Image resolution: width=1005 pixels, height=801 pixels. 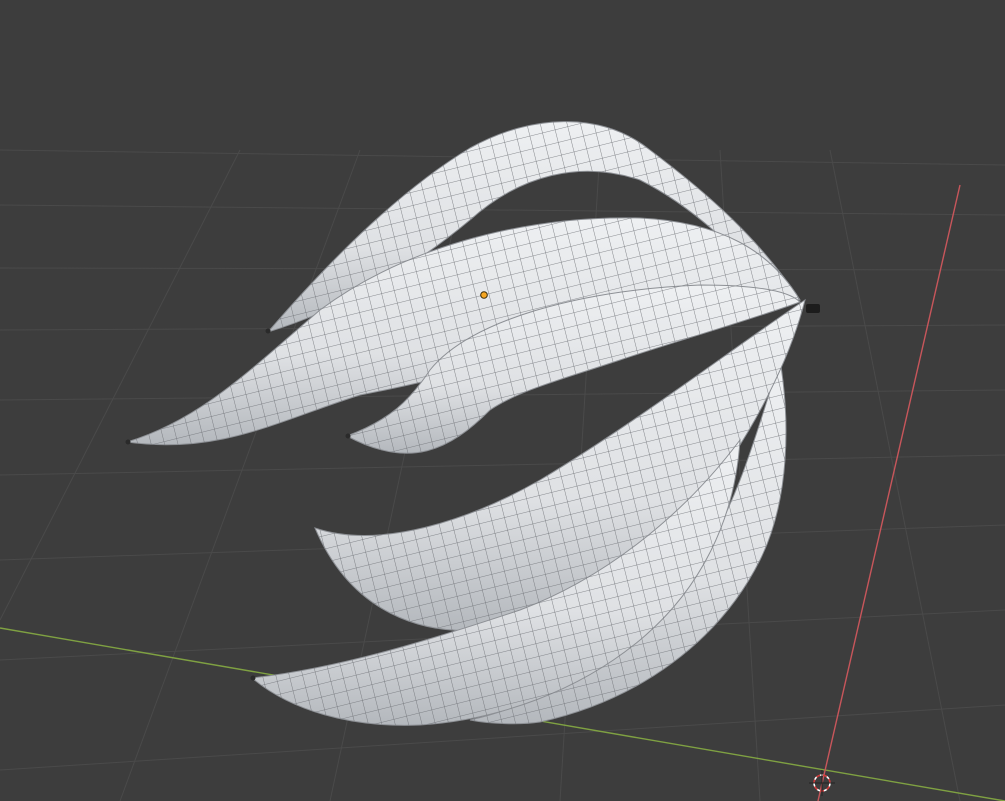 What do you see at coordinates (813, 308) in the screenshot?
I see `strand-root` at bounding box center [813, 308].